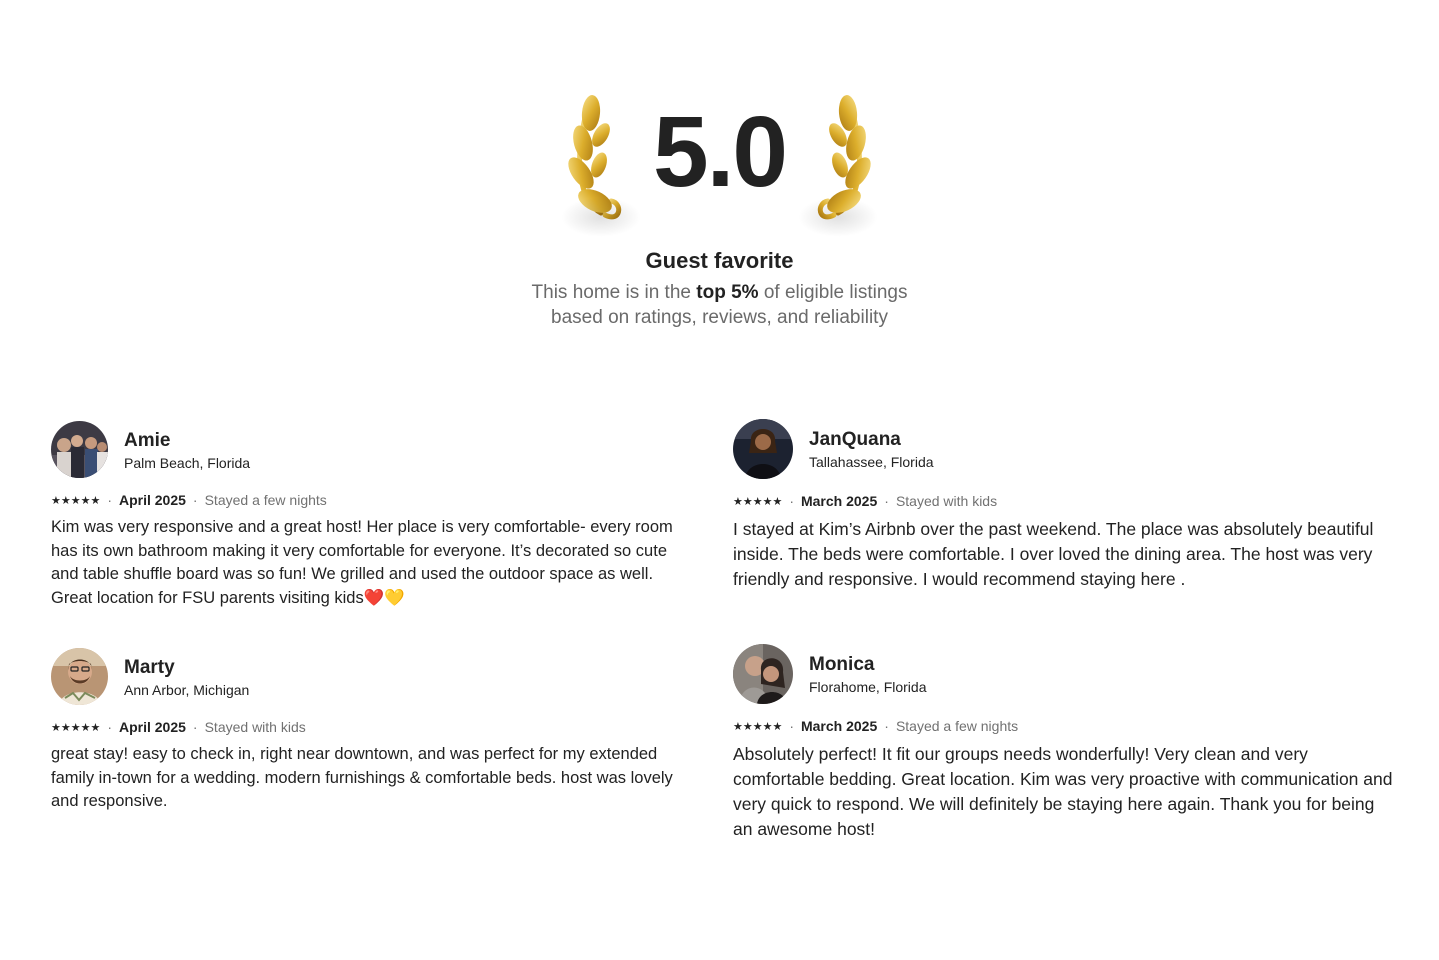 The image size is (1439, 960). I want to click on laurel-right-icon, so click(838, 160).